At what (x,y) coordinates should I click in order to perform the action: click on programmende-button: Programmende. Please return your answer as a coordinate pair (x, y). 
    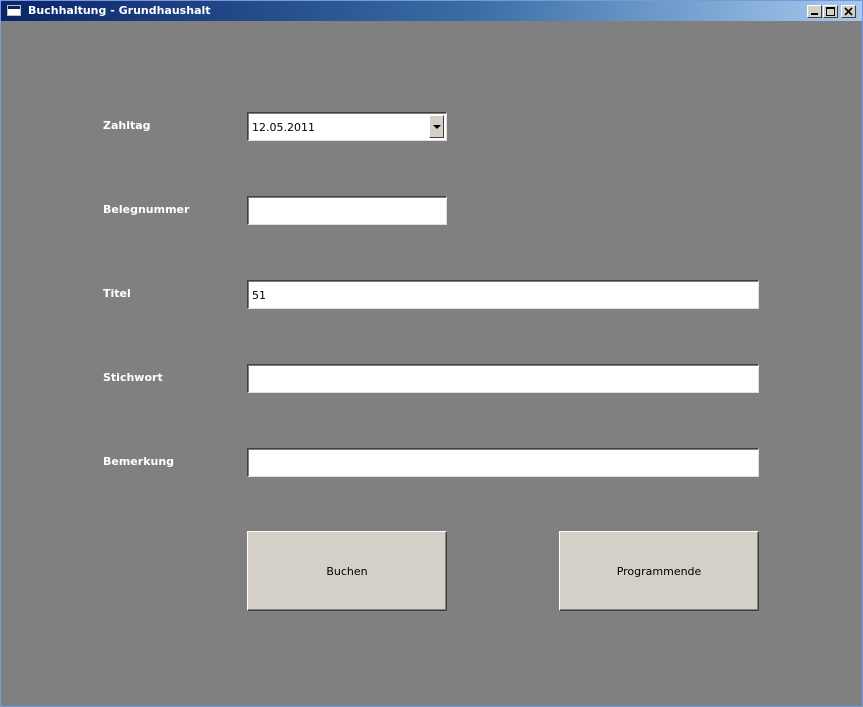
    Looking at the image, I should click on (659, 571).